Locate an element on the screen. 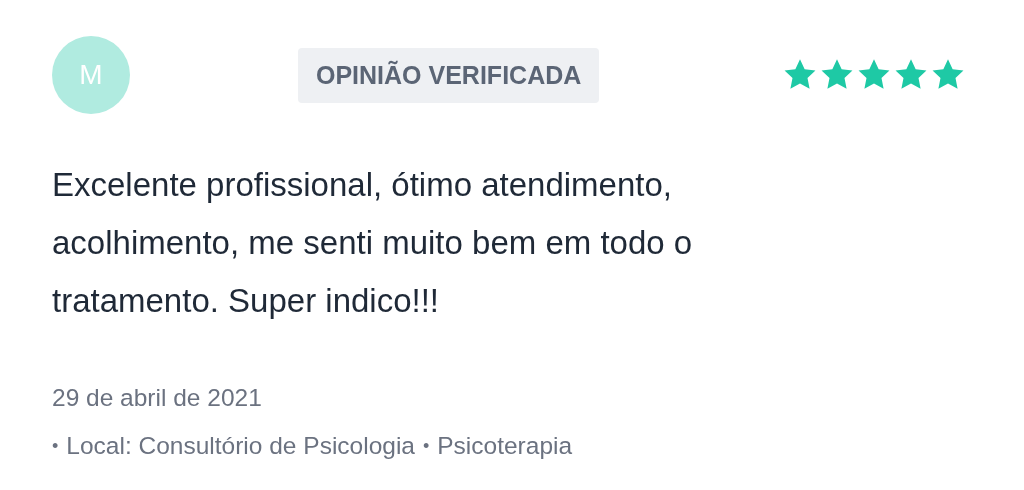  detail-text: Psicoterapia is located at coordinates (505, 446).